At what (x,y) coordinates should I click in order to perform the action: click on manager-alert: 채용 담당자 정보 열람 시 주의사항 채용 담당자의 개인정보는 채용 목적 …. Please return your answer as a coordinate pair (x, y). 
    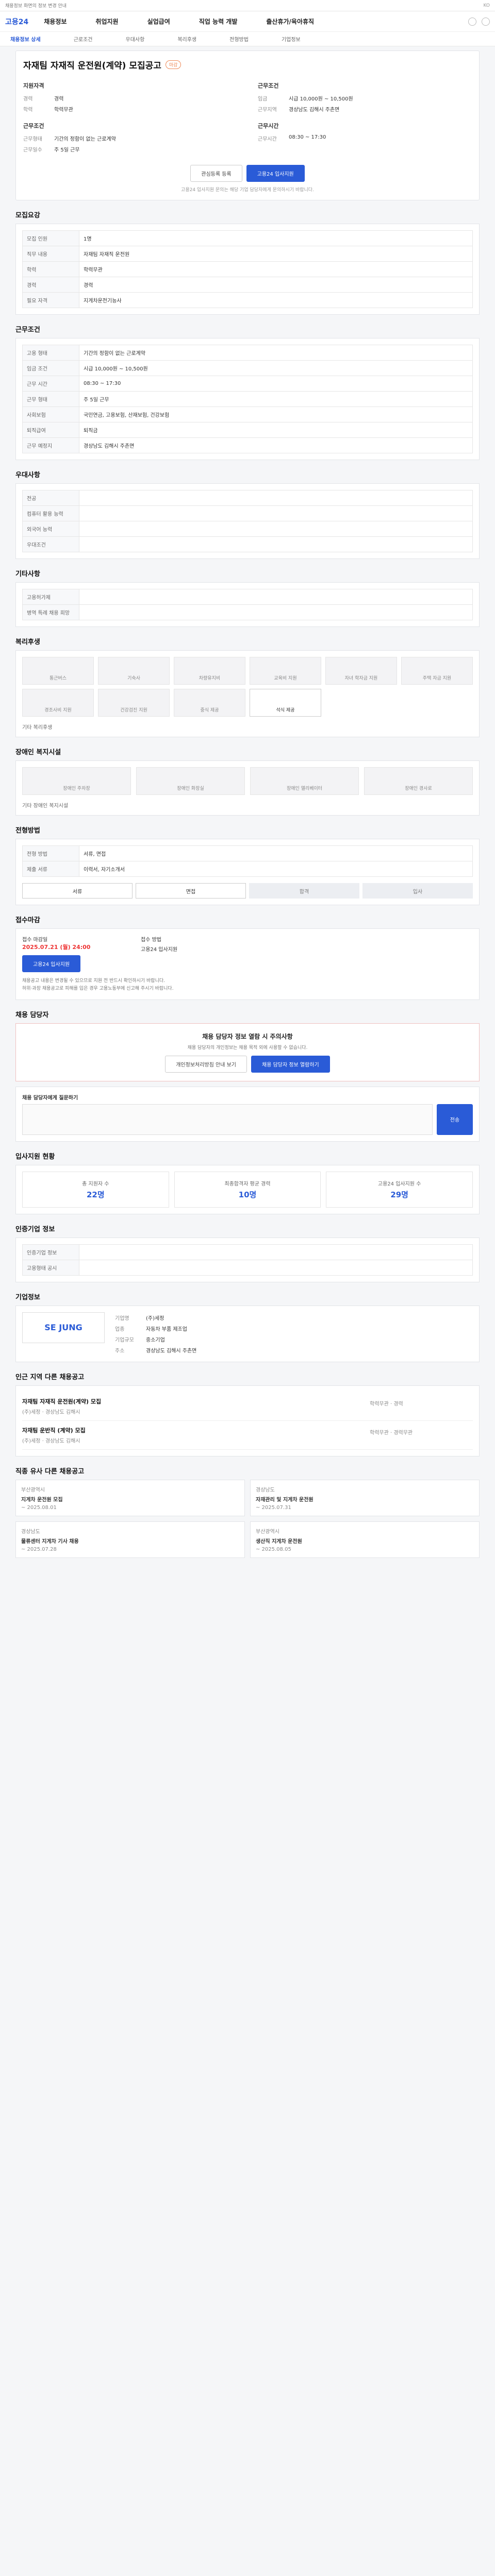
    Looking at the image, I should click on (247, 1052).